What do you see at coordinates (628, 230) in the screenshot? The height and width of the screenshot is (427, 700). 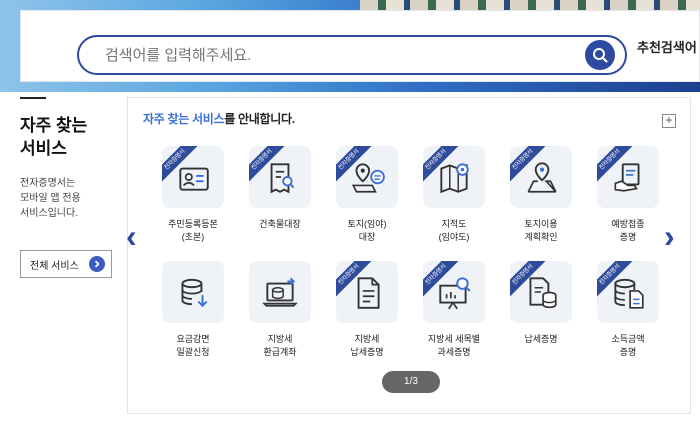 I see `service-label: 예방접종 증명` at bounding box center [628, 230].